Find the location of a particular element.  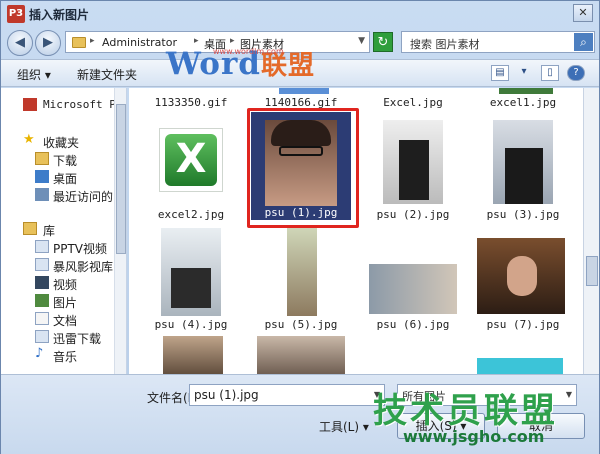

video-library-icon is located at coordinates (42, 282).